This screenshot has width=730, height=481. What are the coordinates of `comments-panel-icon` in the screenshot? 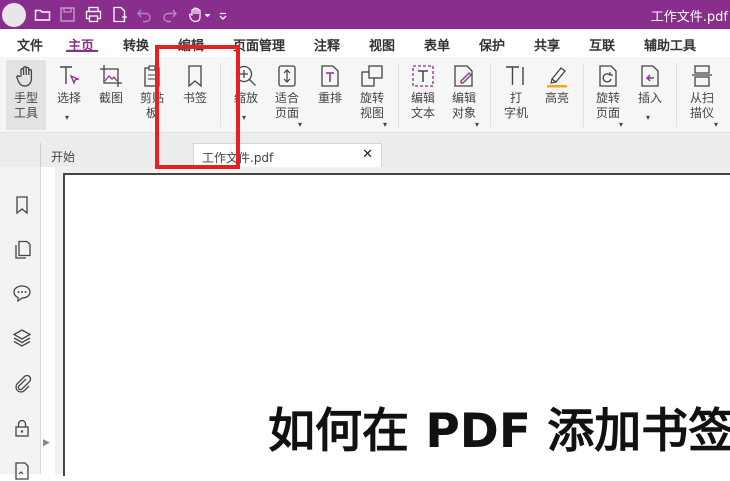 It's located at (22, 293).